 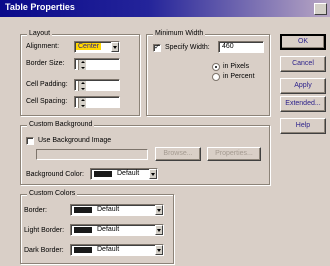 What do you see at coordinates (303, 42) in the screenshot?
I see `ok-button: OK` at bounding box center [303, 42].